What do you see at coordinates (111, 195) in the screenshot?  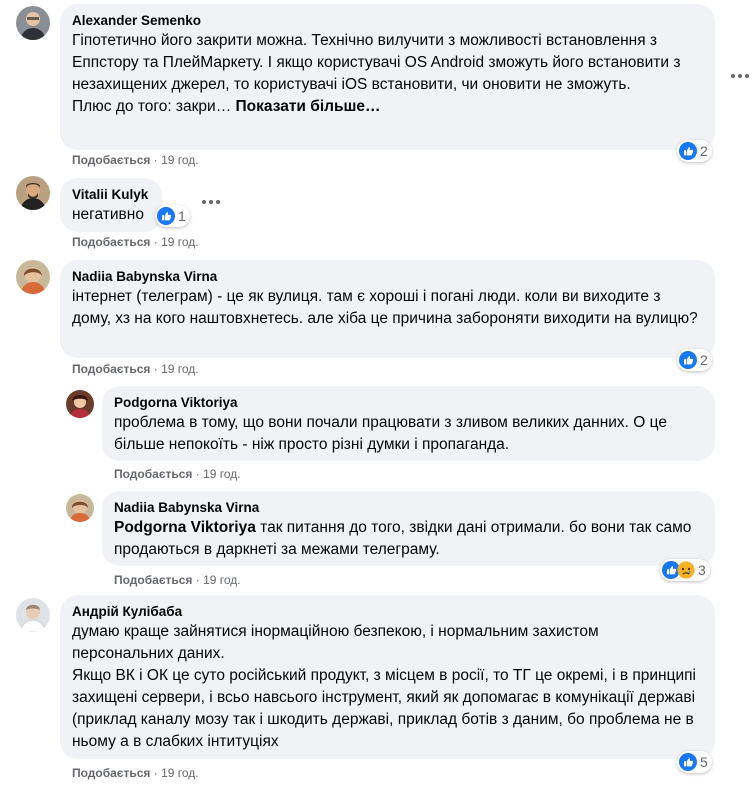 I see `comment-author: Vitalii Kulyk` at bounding box center [111, 195].